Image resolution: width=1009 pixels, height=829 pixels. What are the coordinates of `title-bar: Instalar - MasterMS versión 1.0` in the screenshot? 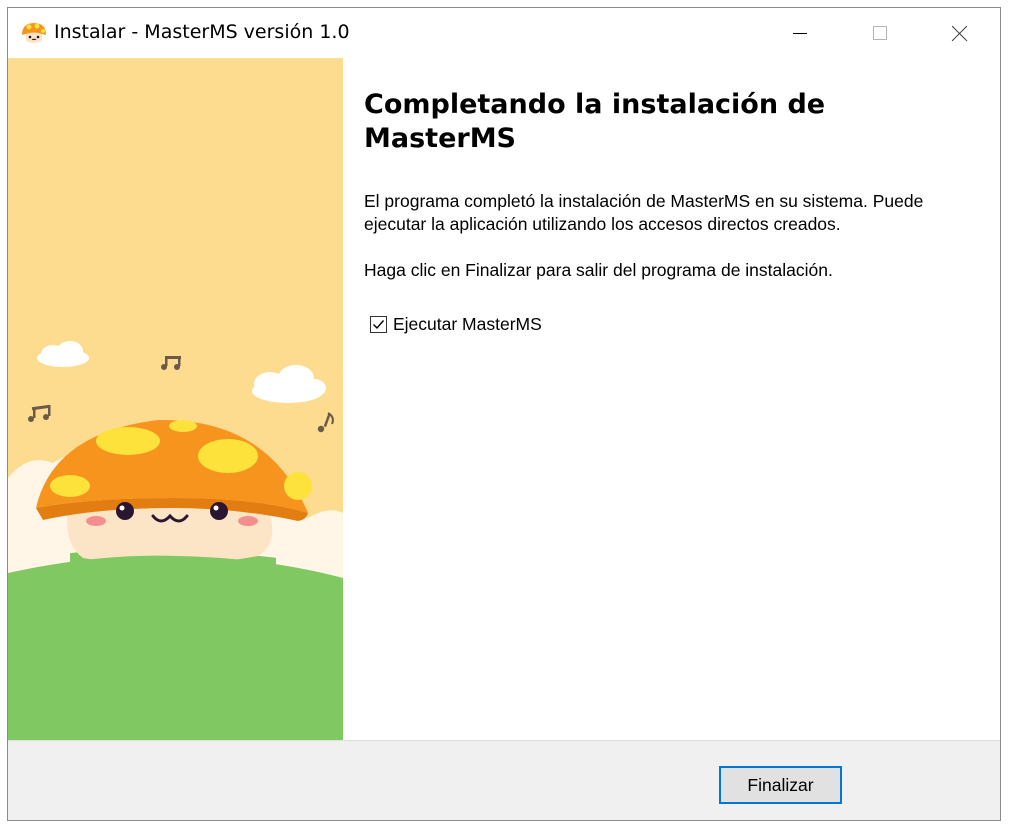 It's located at (504, 33).